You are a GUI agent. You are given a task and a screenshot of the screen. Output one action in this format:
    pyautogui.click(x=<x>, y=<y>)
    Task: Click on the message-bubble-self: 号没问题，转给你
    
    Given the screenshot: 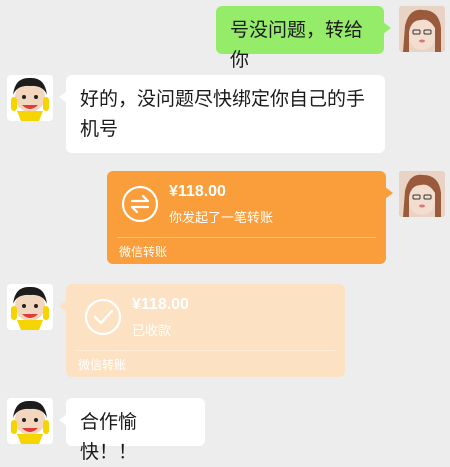 What is the action you would take?
    pyautogui.click(x=303, y=38)
    